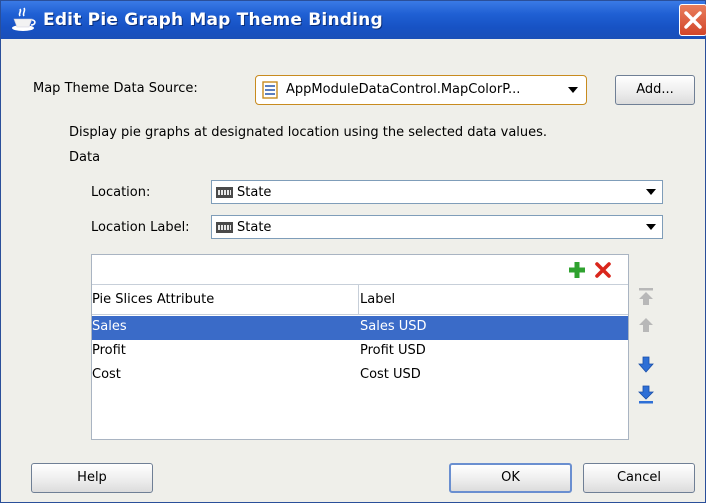 Image resolution: width=706 pixels, height=503 pixels. I want to click on help-button: Help, so click(92, 478).